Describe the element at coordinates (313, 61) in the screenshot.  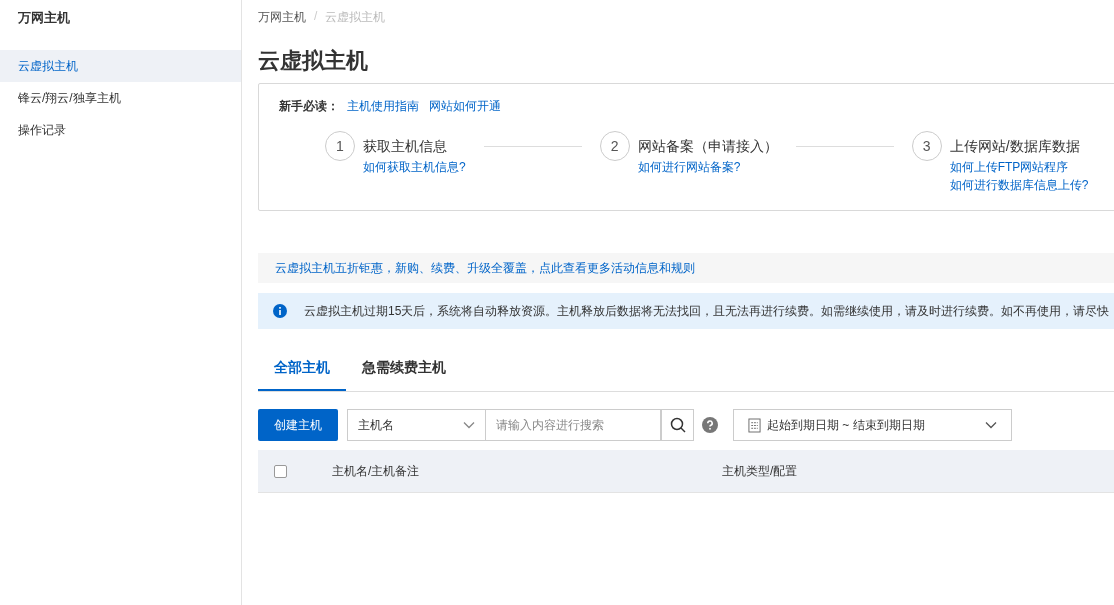
I see `page-title: 云虚拟主机` at that location.